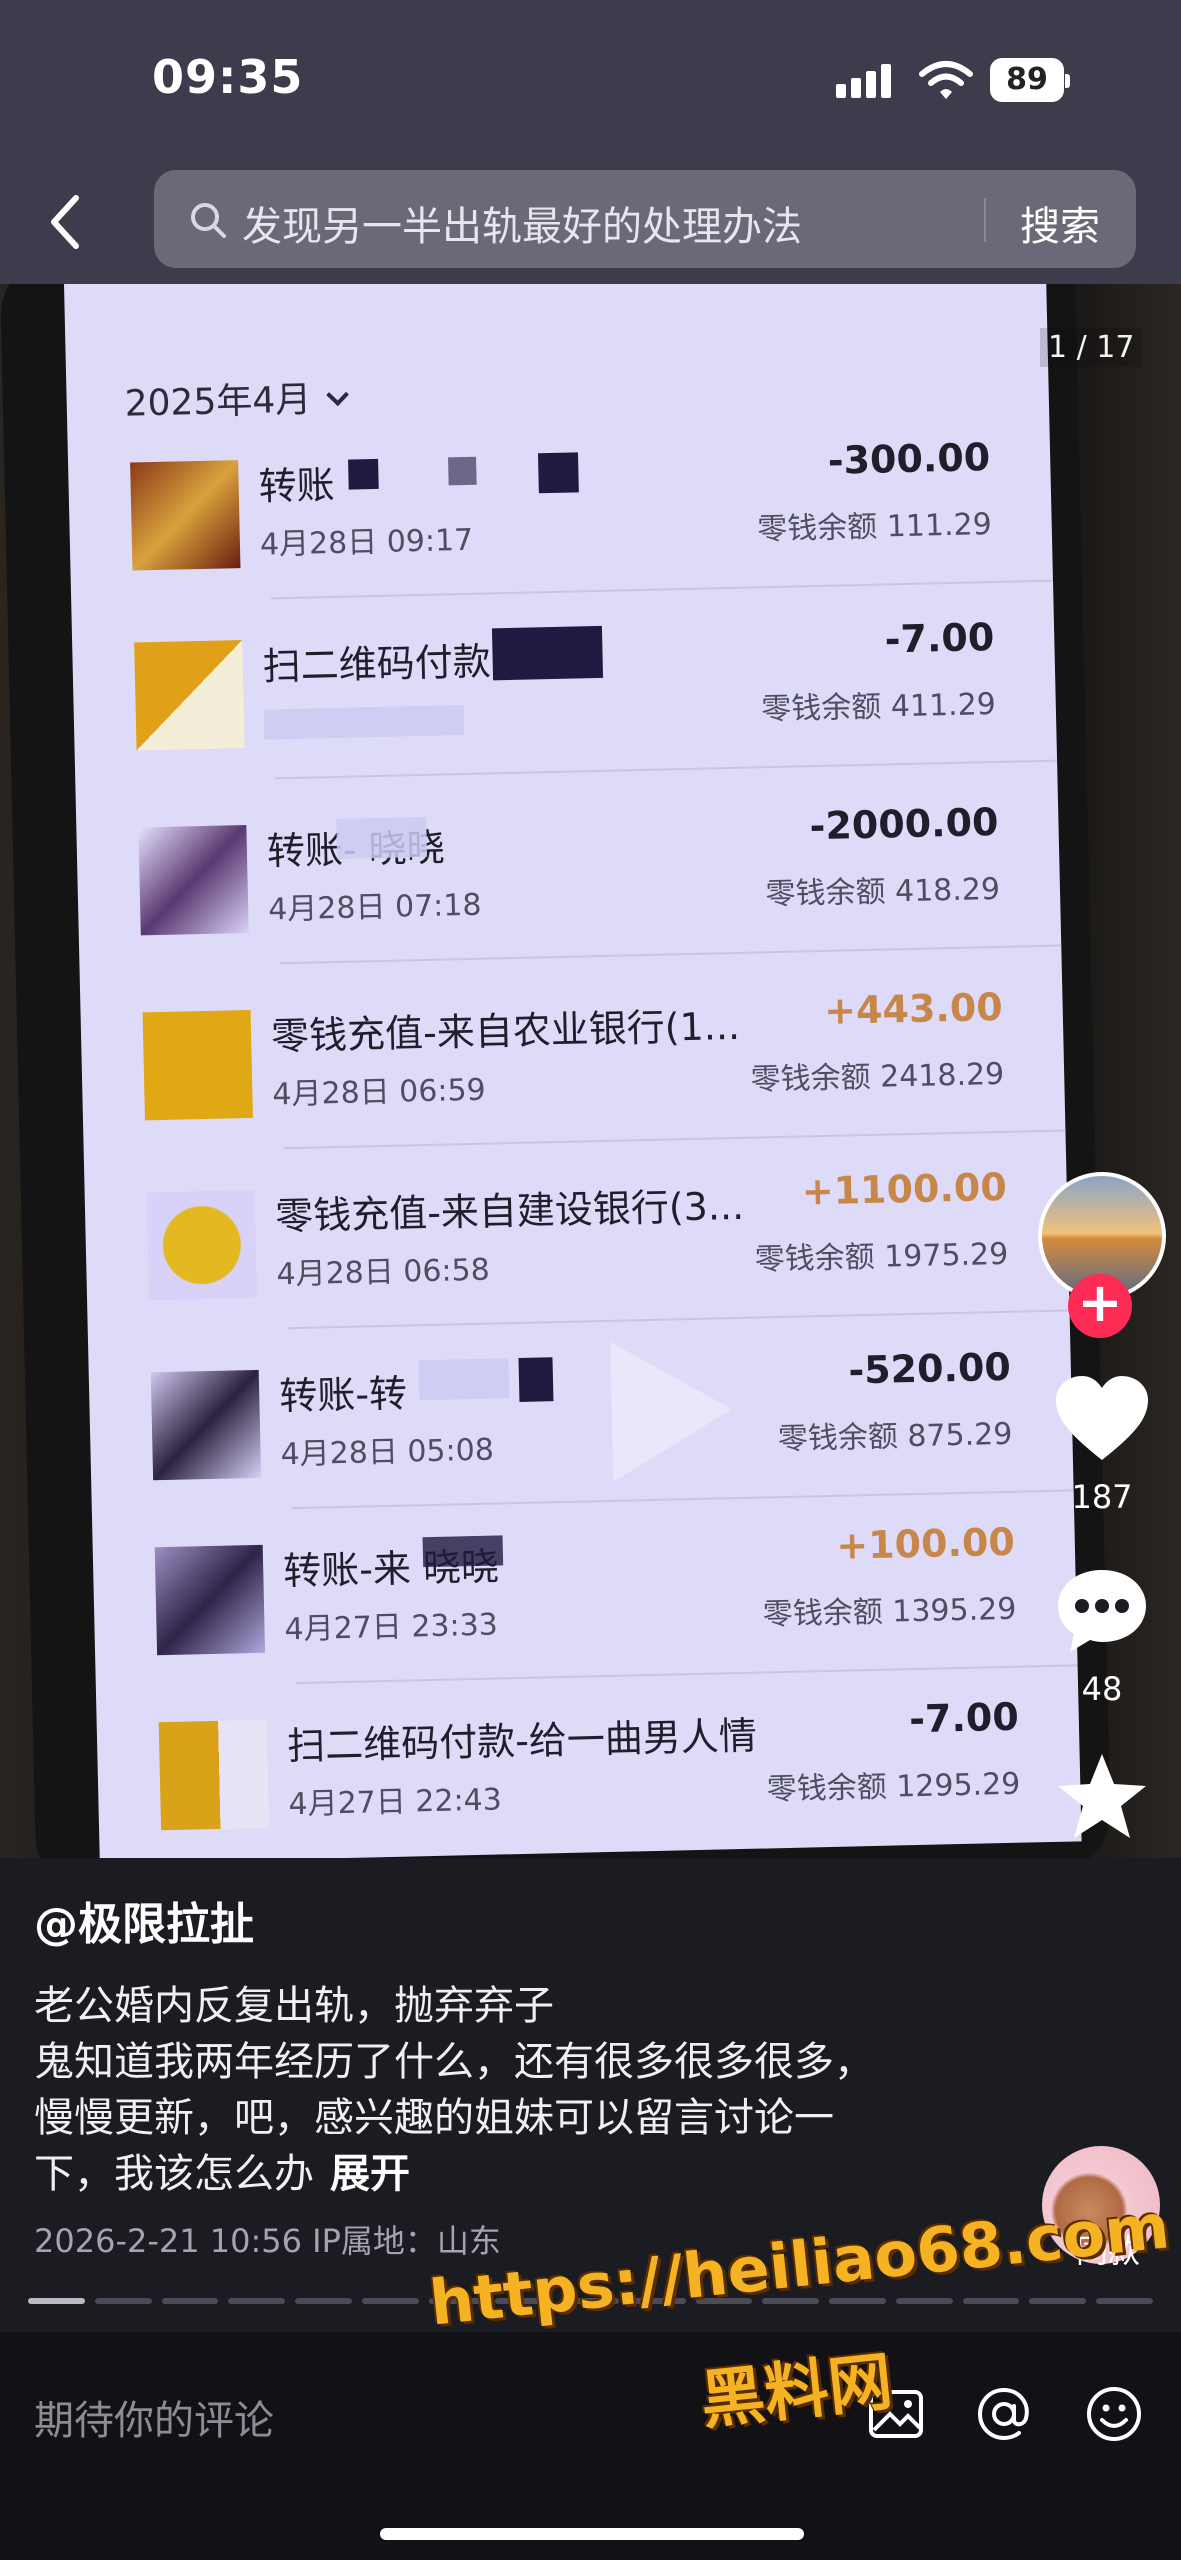  I want to click on comment-count: 48, so click(1102, 1689).